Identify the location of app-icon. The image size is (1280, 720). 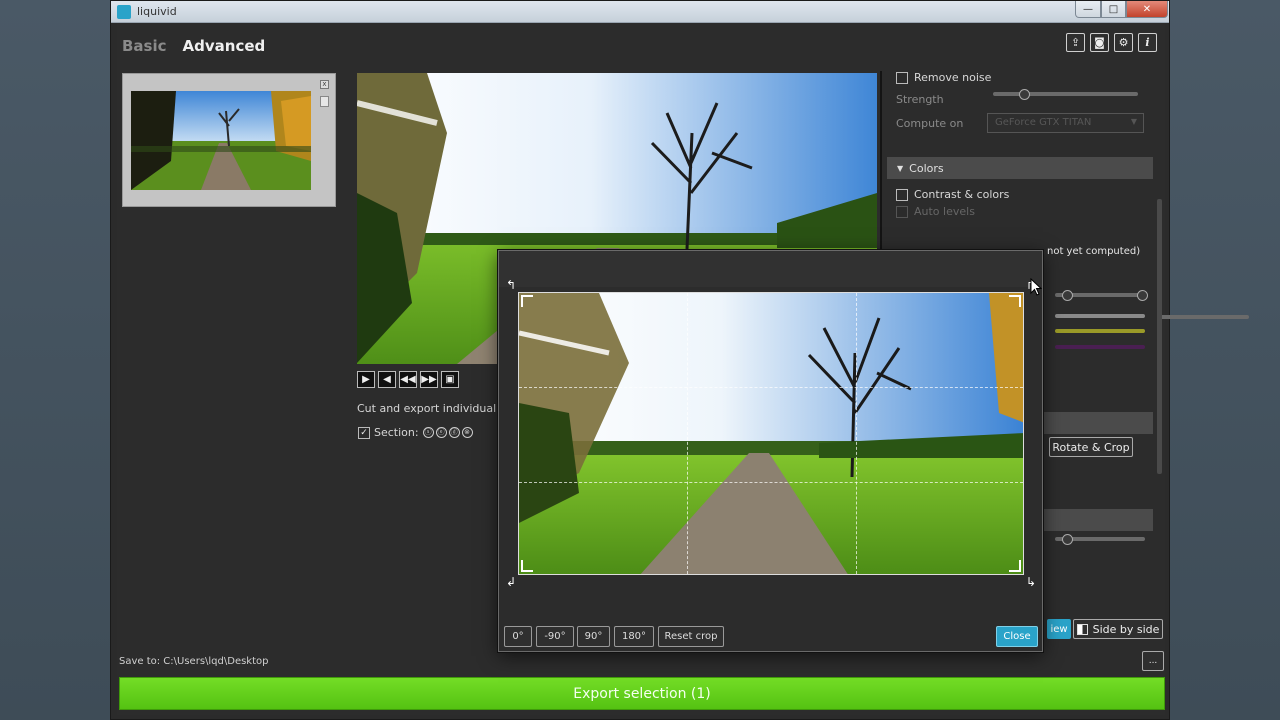
(124, 12).